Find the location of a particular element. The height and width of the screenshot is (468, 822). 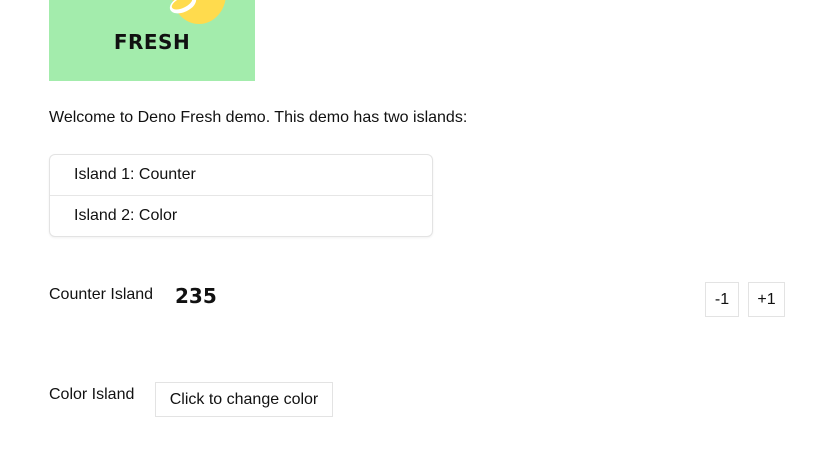

color-island-label: Color Island is located at coordinates (92, 394).